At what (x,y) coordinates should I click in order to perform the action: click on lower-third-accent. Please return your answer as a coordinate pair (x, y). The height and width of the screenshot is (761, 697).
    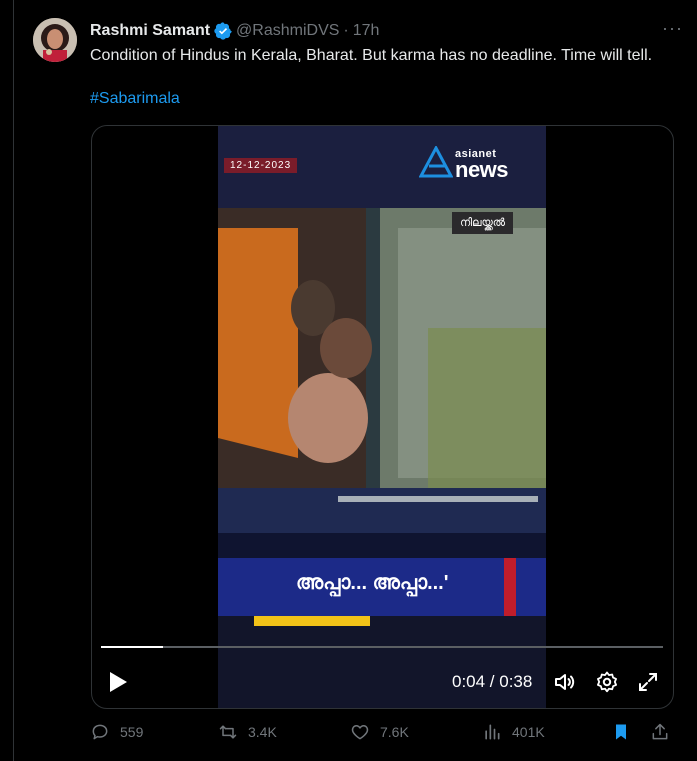
    Looking at the image, I should click on (510, 587).